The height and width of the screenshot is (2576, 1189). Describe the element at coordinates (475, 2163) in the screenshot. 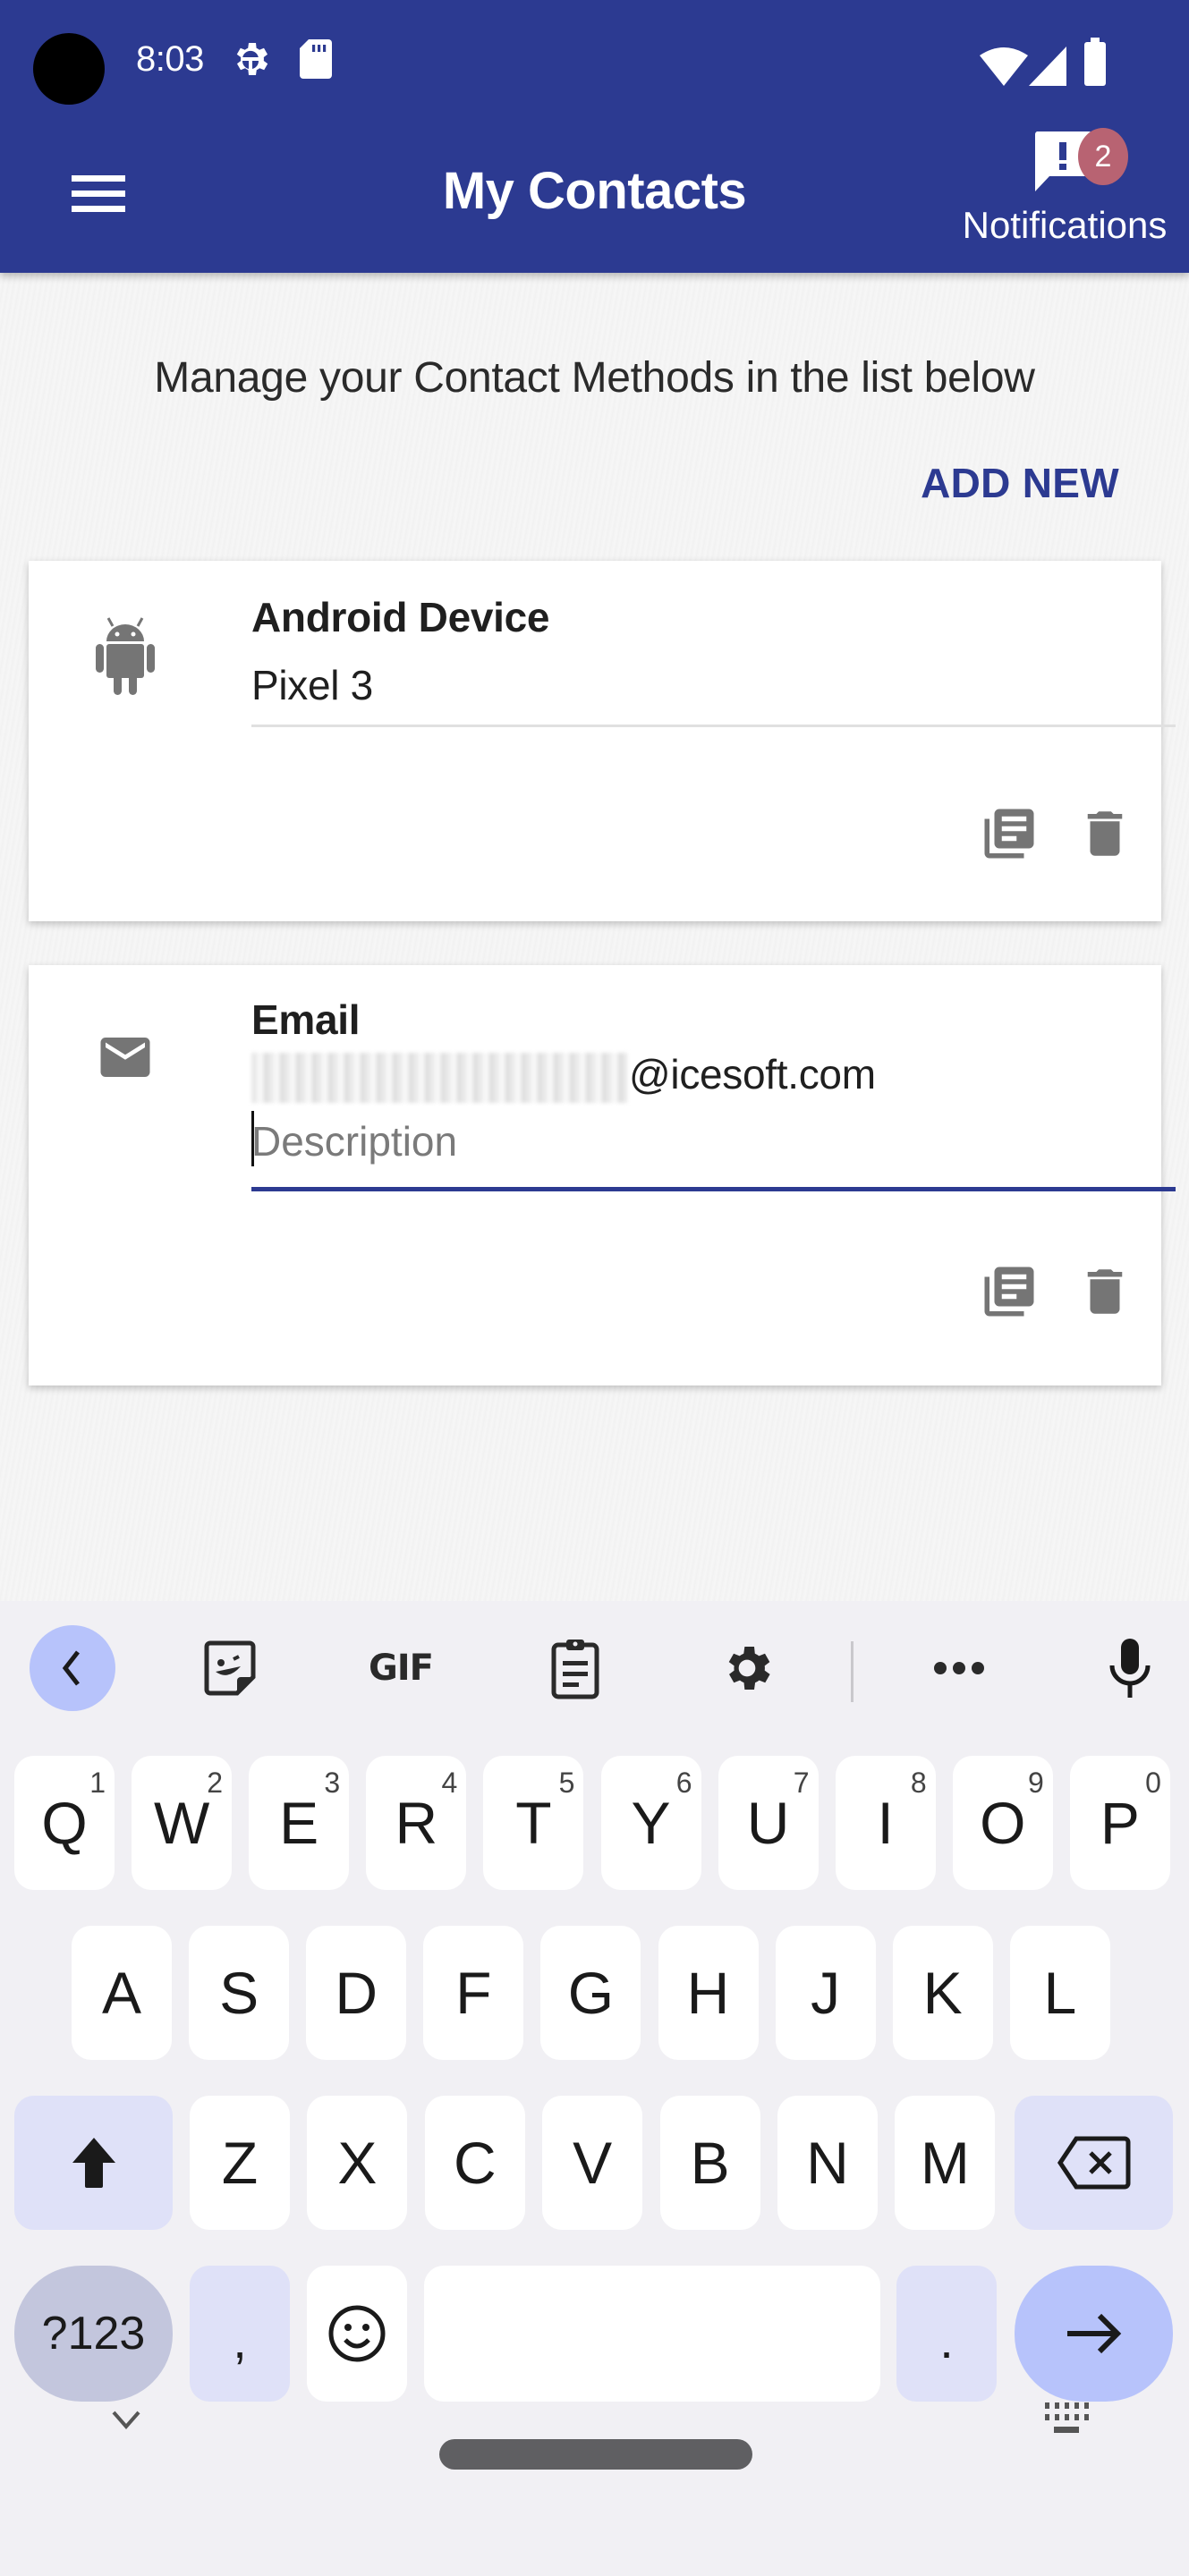

I see `key-c: C` at that location.